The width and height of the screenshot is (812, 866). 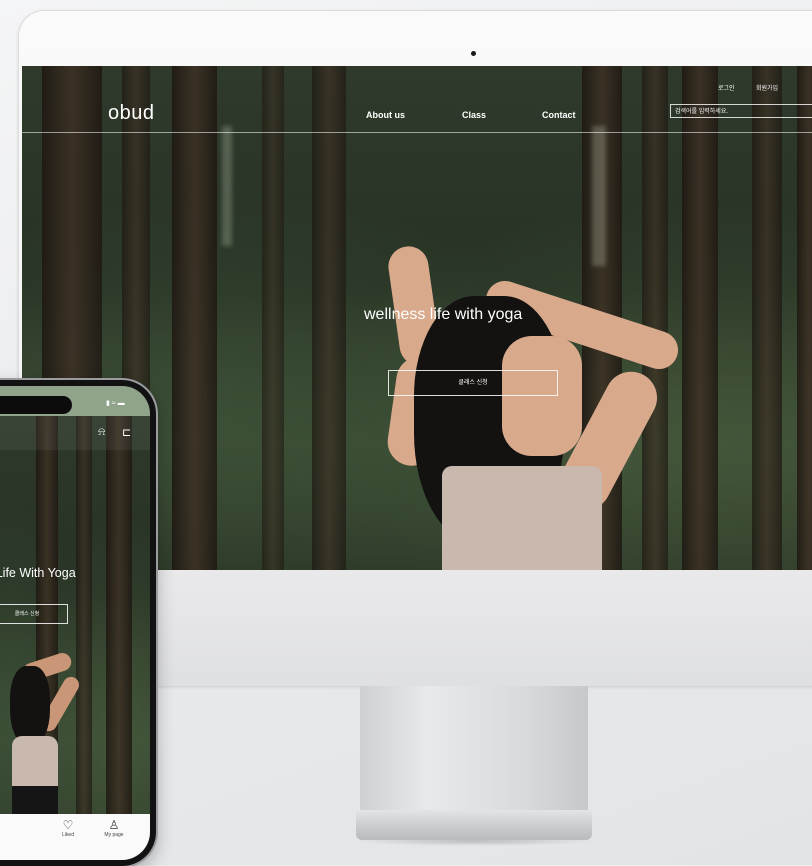 What do you see at coordinates (36, 405) in the screenshot?
I see `dynamic-island` at bounding box center [36, 405].